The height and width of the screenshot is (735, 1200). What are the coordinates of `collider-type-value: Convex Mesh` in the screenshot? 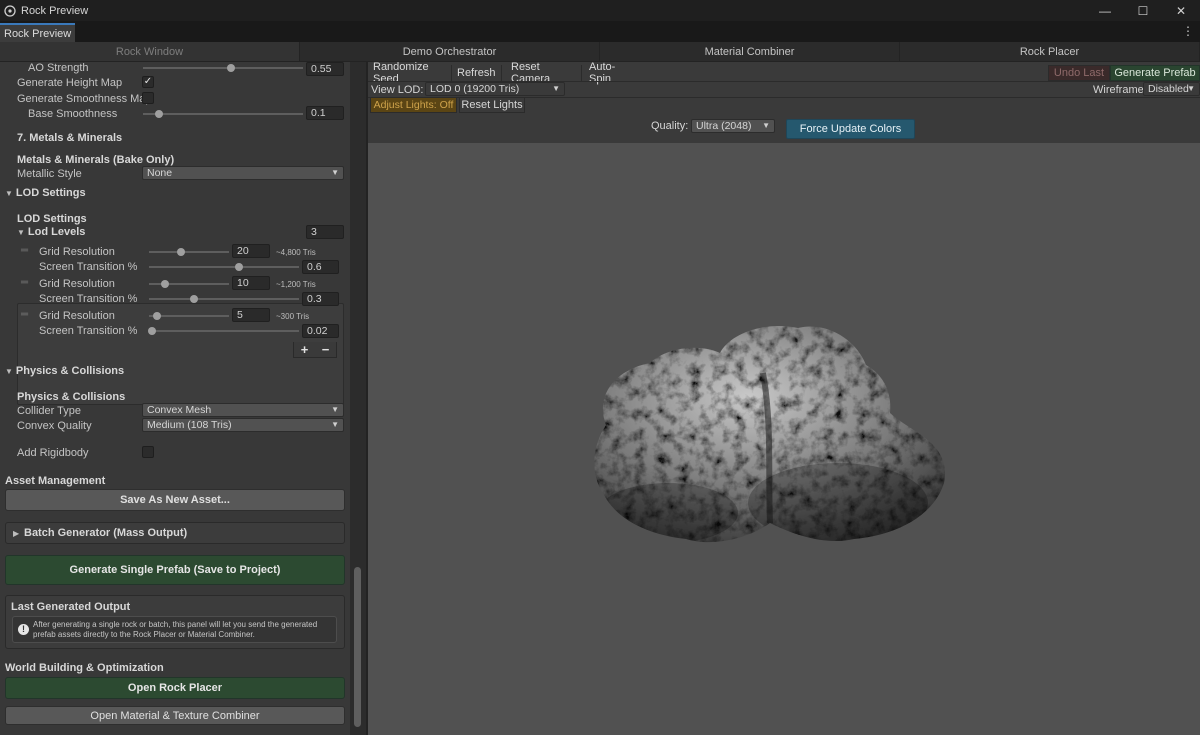 It's located at (179, 410).